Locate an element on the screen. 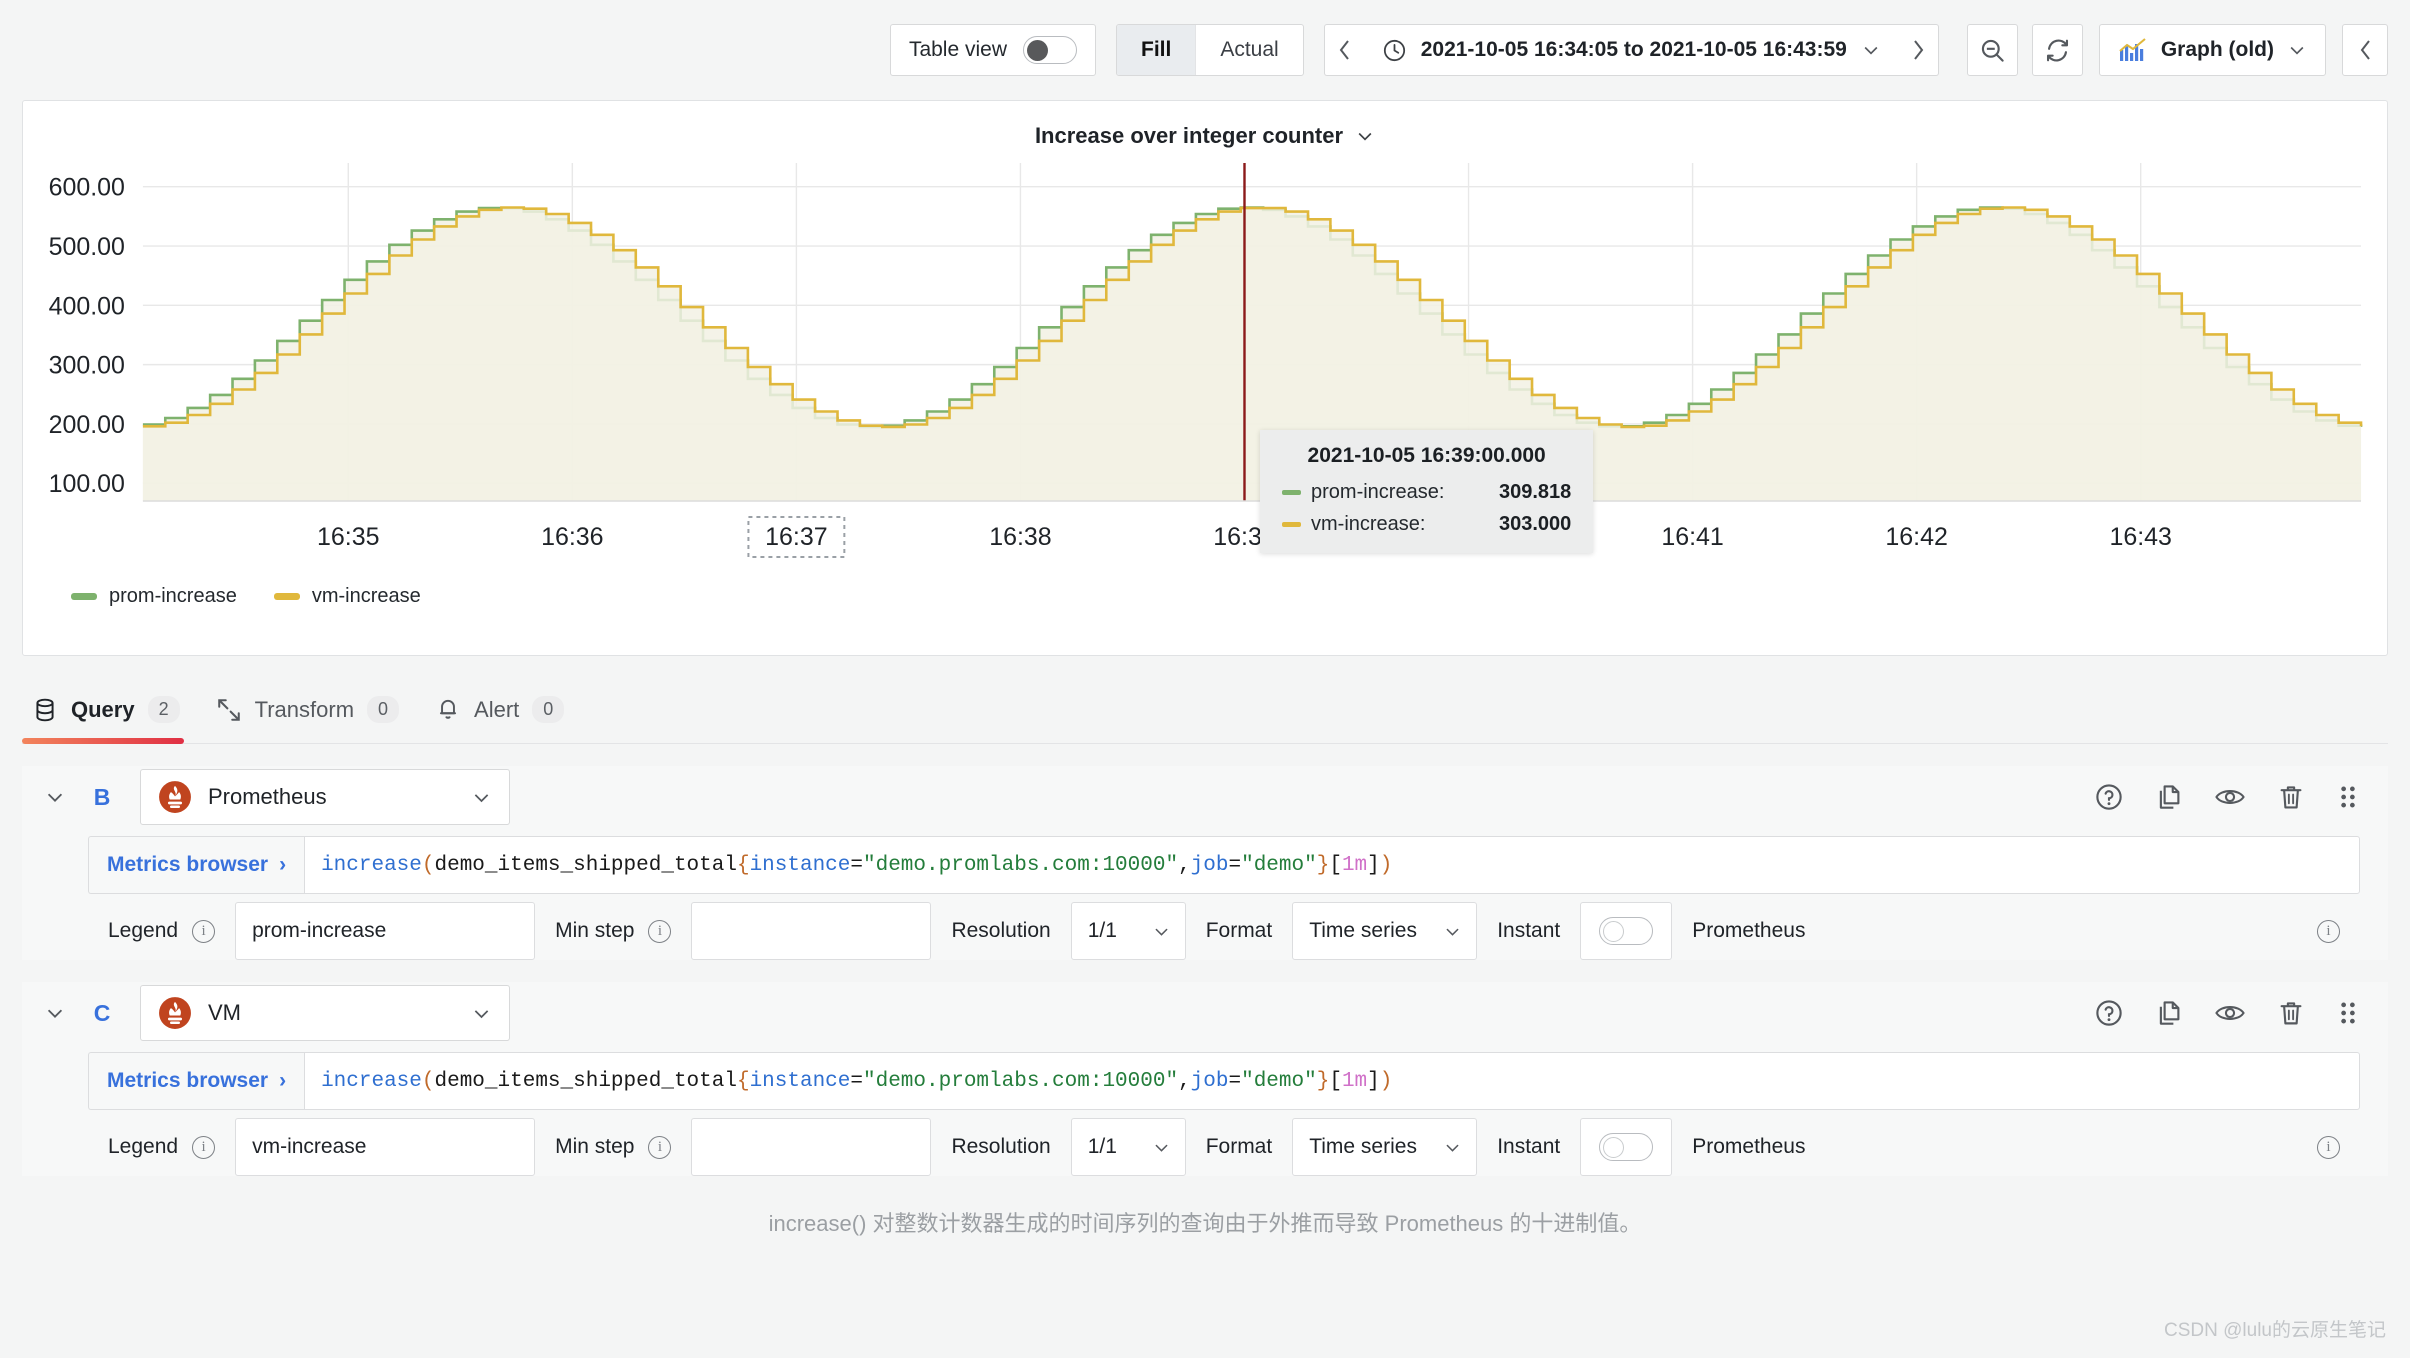 This screenshot has height=1358, width=2410. query-letter: C is located at coordinates (102, 1013).